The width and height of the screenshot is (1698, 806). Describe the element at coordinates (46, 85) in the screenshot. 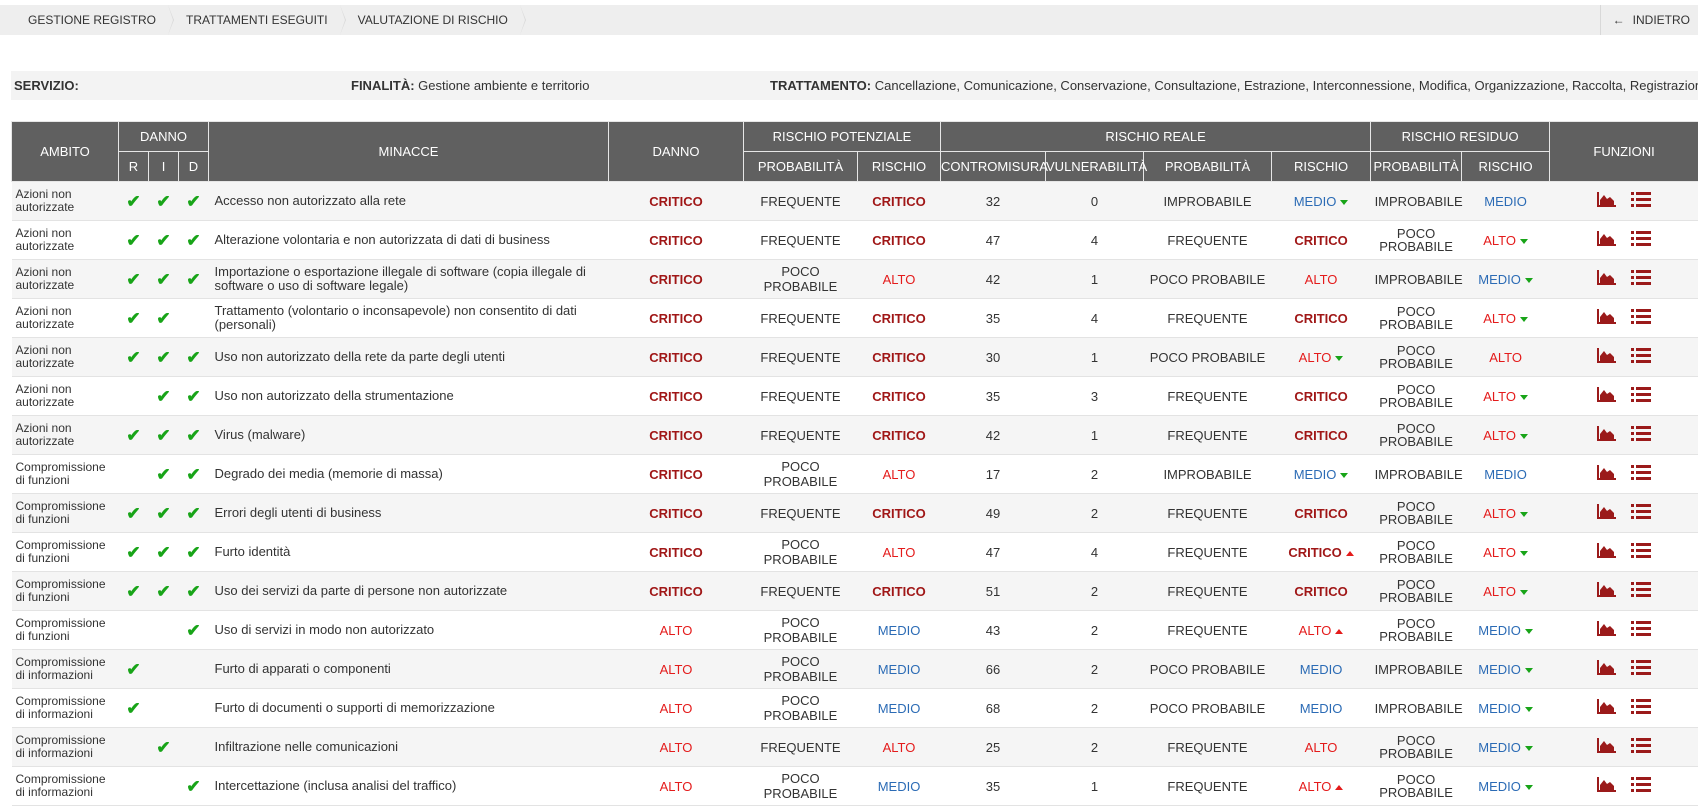

I see `servizio-label: SERVIZIO:` at that location.